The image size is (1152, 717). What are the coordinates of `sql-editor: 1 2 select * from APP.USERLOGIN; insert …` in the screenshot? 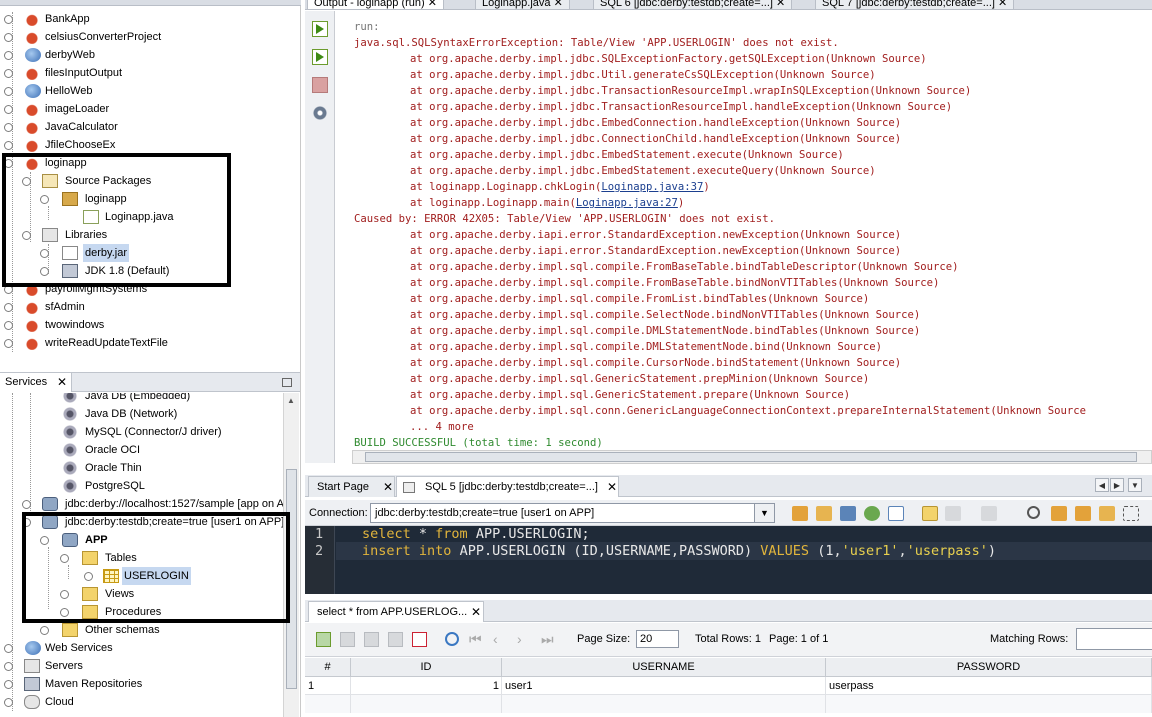 It's located at (728, 560).